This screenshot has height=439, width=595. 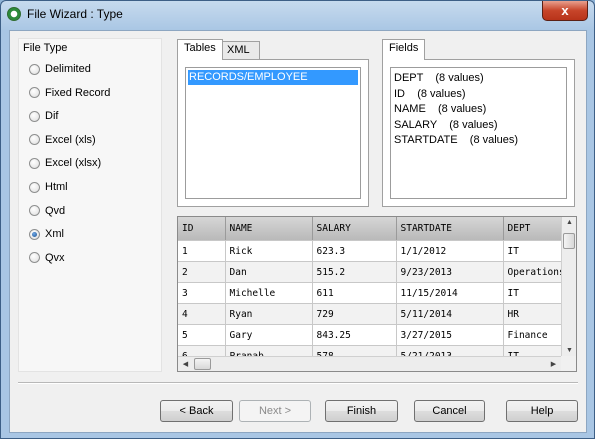 I want to click on table-cell: Ryan, so click(x=269, y=314).